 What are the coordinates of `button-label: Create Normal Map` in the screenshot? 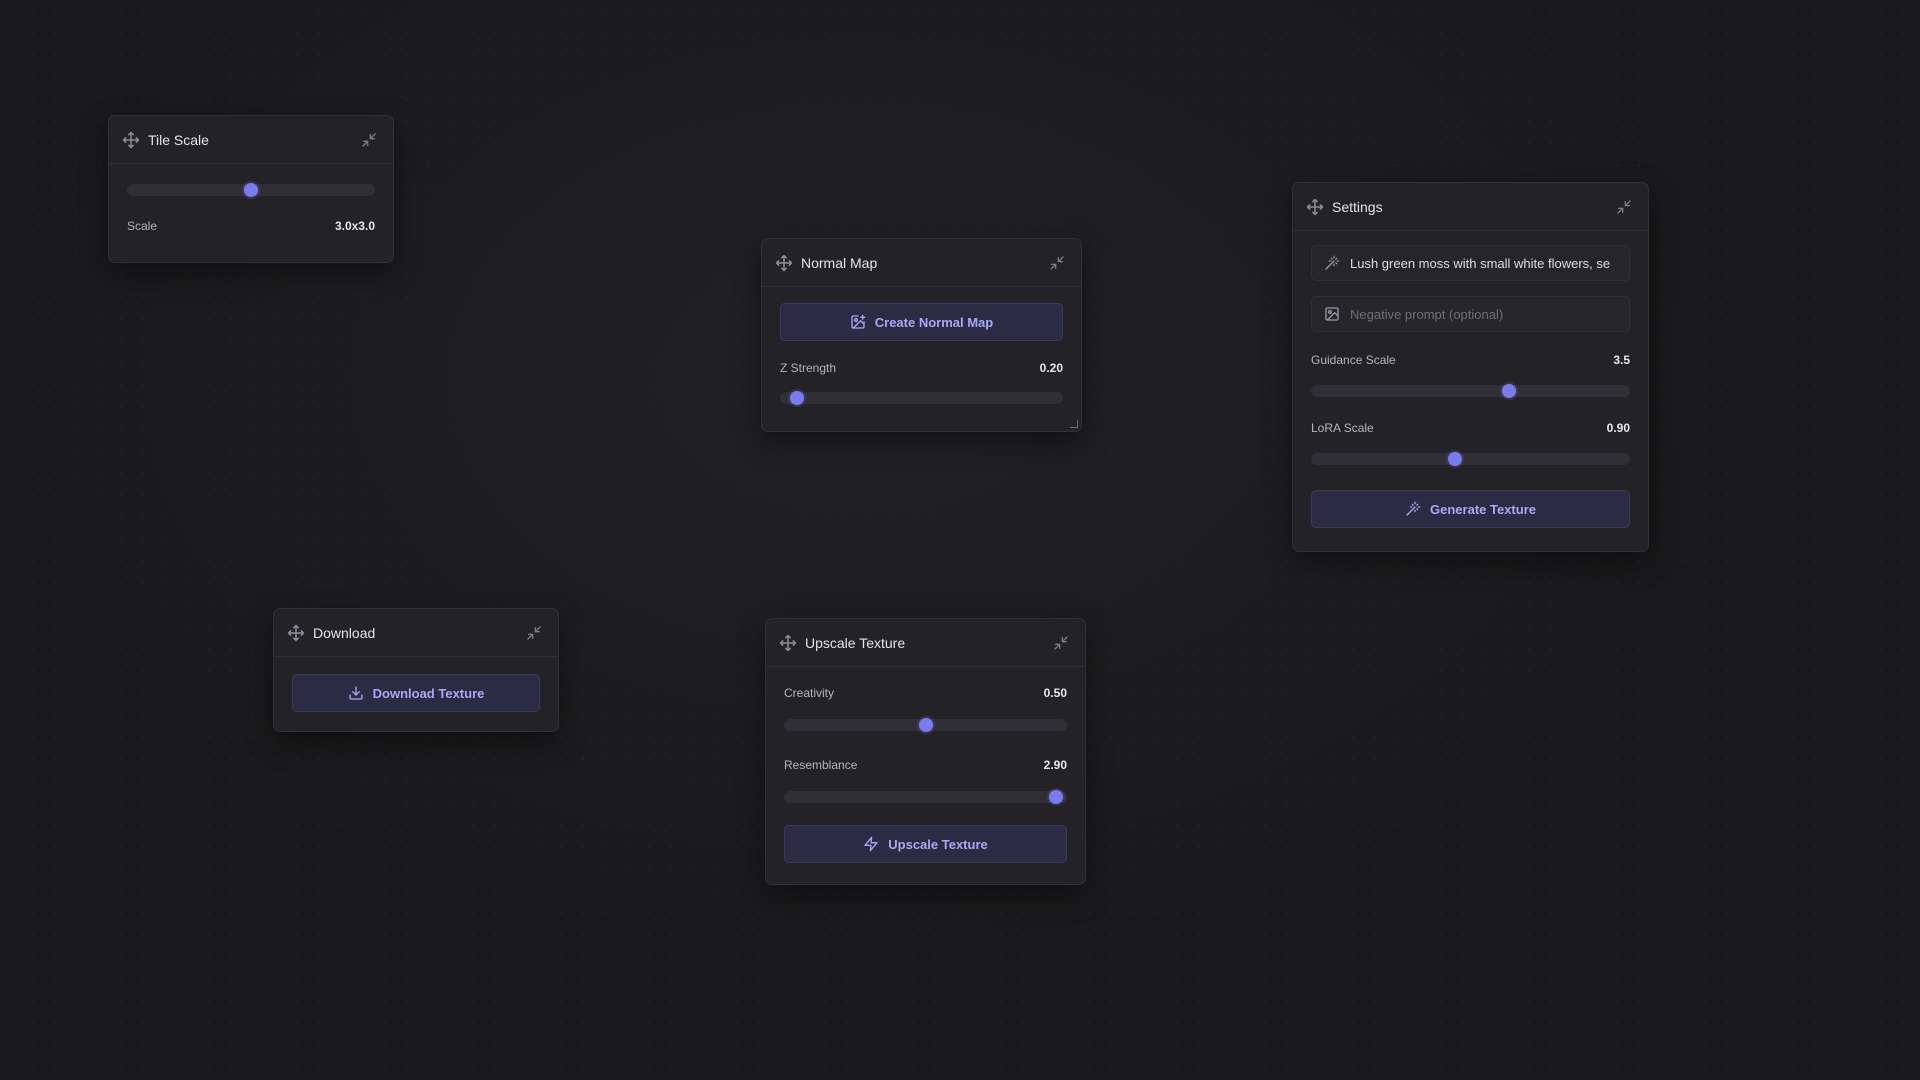 It's located at (934, 322).